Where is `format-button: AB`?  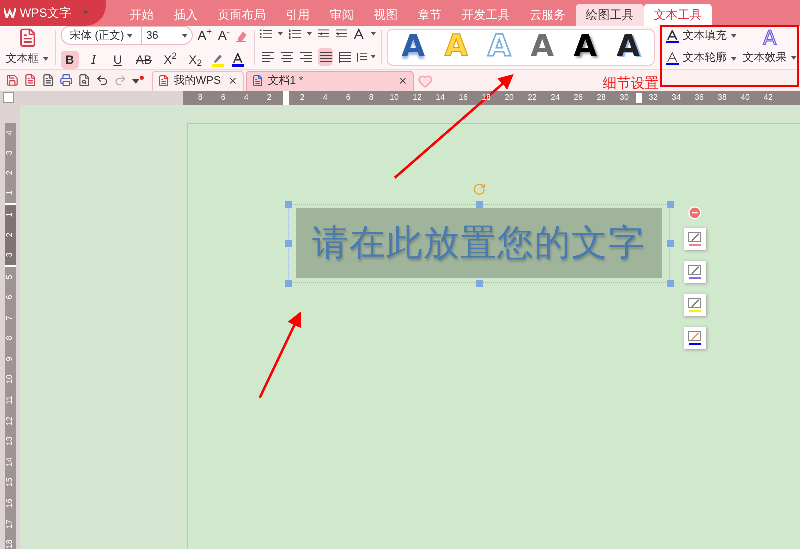
format-button: AB is located at coordinates (144, 59).